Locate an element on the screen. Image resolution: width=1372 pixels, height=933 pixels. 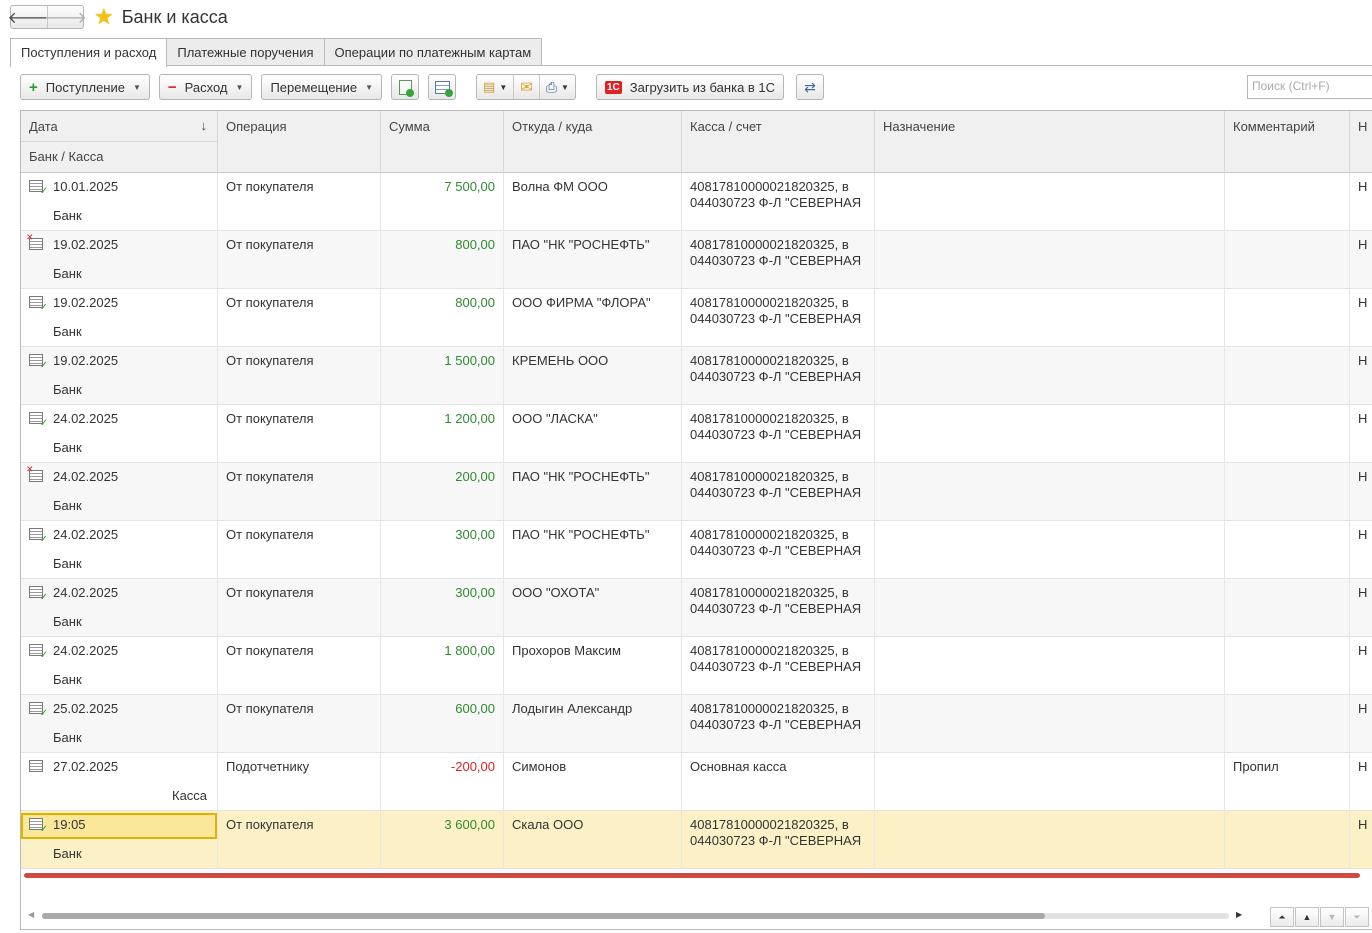
column-header-operation: Операция is located at coordinates (299, 142).